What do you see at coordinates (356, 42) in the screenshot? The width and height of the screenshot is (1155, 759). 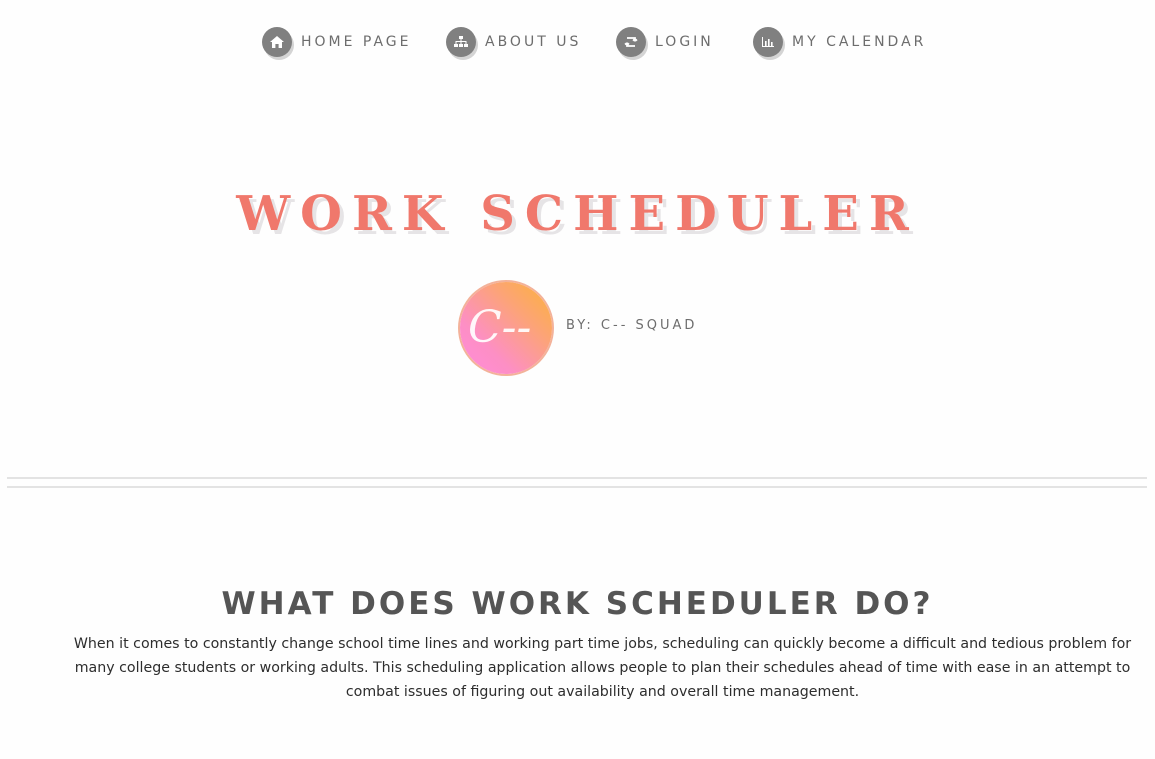 I see `nav-label-home-page: HOME PAGE` at bounding box center [356, 42].